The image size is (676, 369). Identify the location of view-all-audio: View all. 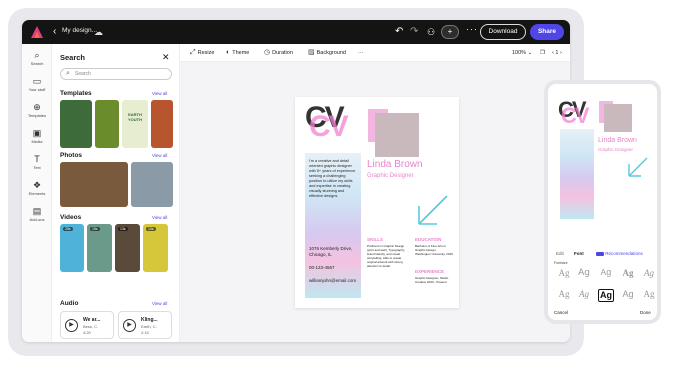
(159, 303).